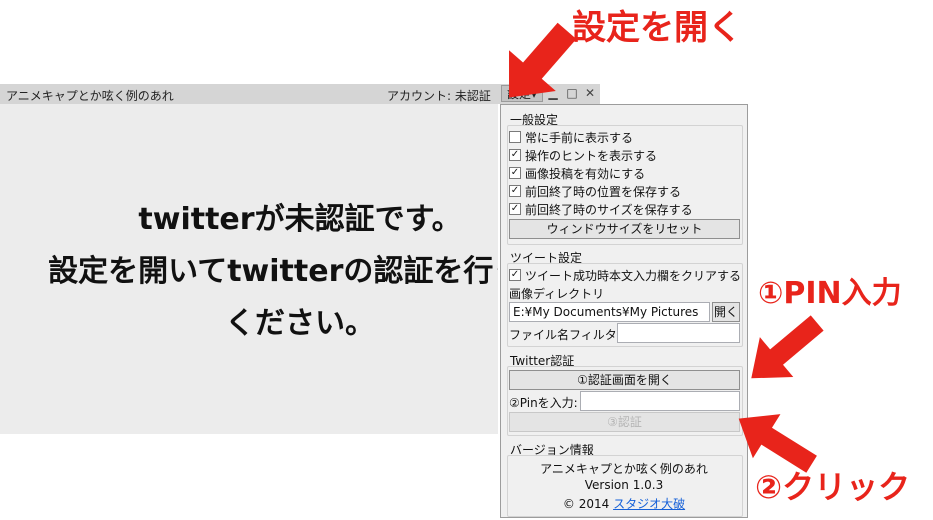 The image size is (933, 520). Describe the element at coordinates (833, 487) in the screenshot. I see `annotation-click: ②クリック` at that location.